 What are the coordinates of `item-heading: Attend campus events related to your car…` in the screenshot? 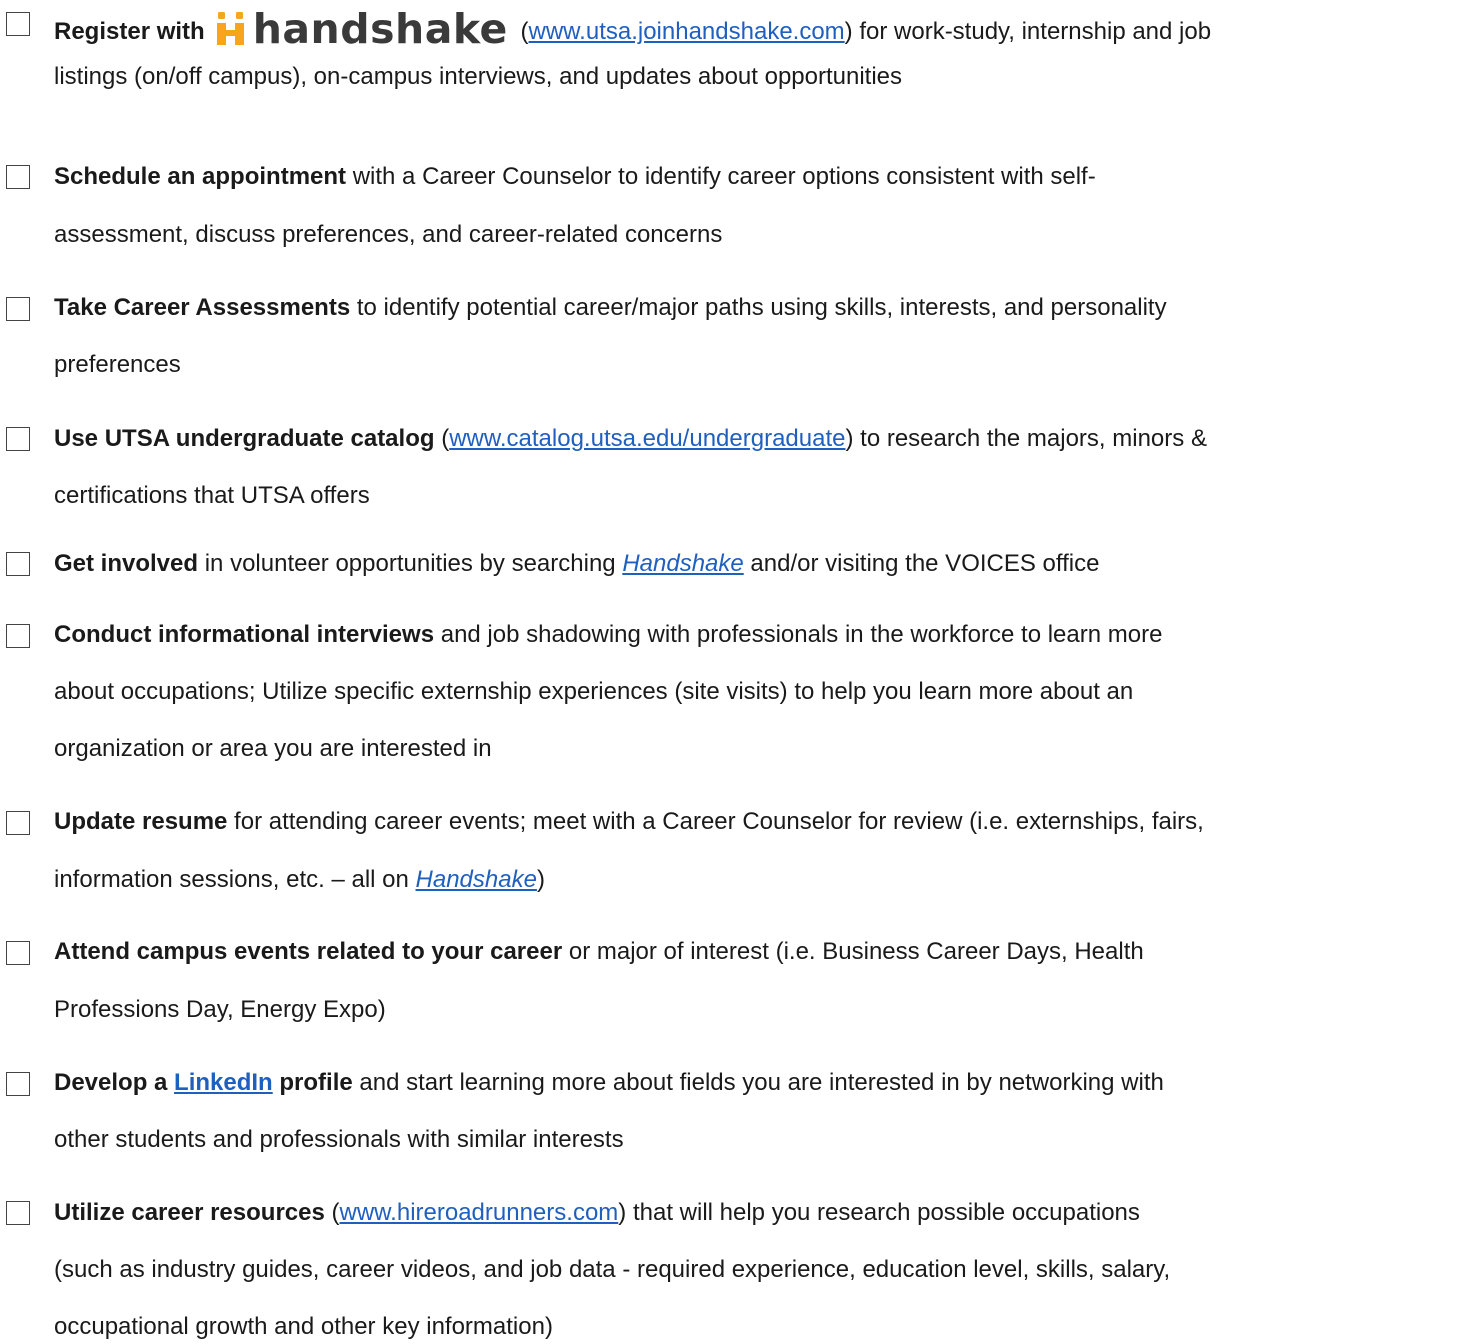 It's located at (308, 951).